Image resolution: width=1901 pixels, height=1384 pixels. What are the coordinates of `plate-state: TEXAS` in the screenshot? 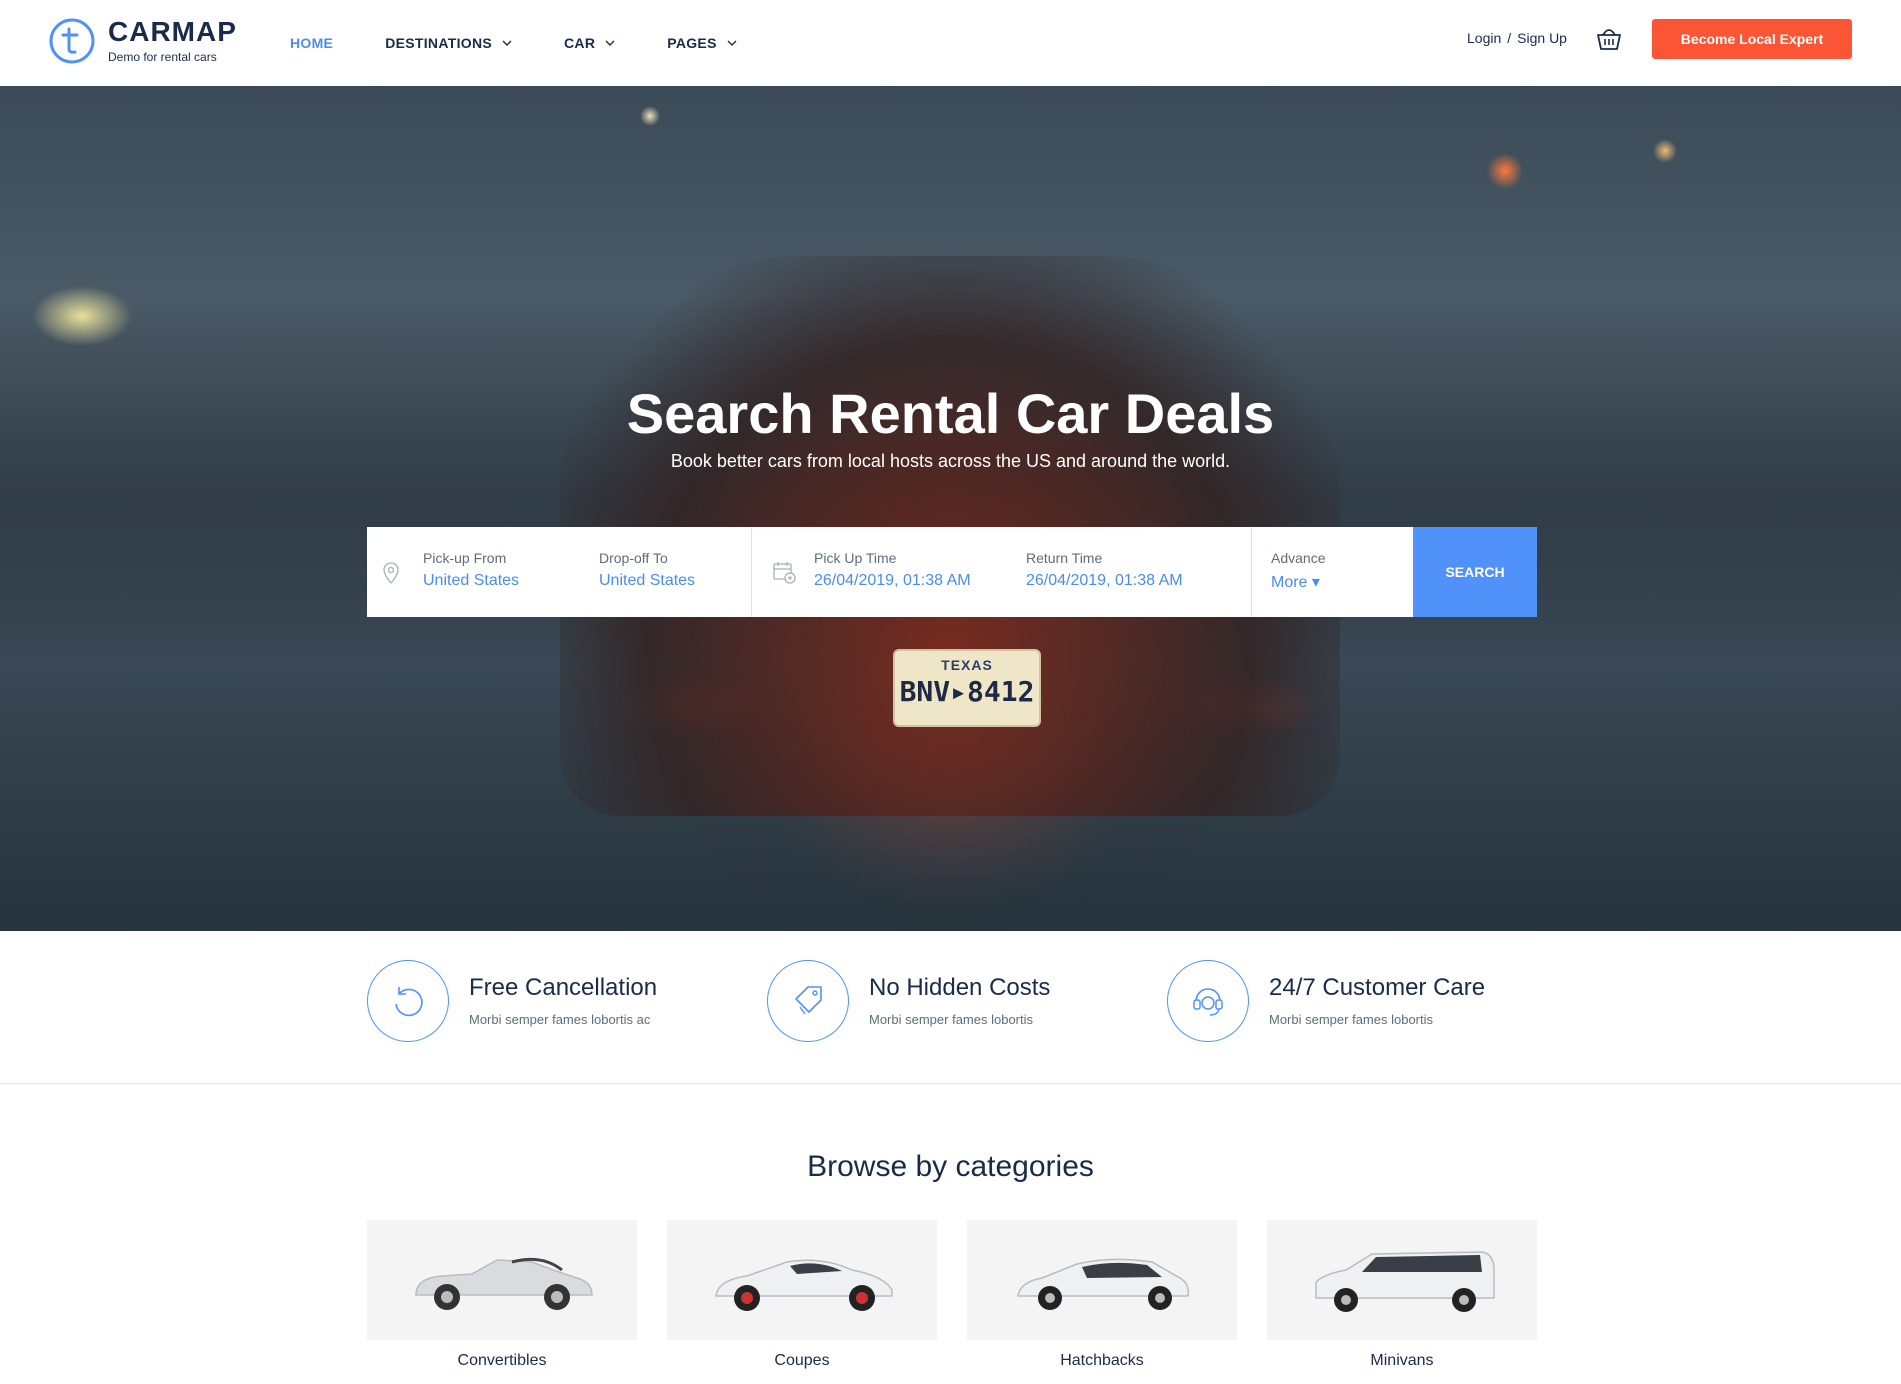 It's located at (967, 665).